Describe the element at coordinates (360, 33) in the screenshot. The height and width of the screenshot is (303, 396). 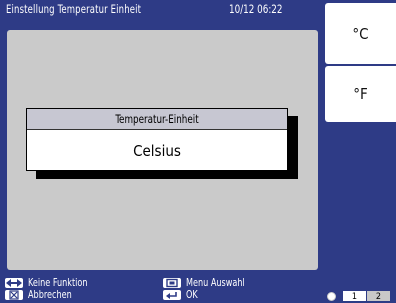
I see `celsius-button: °C` at that location.